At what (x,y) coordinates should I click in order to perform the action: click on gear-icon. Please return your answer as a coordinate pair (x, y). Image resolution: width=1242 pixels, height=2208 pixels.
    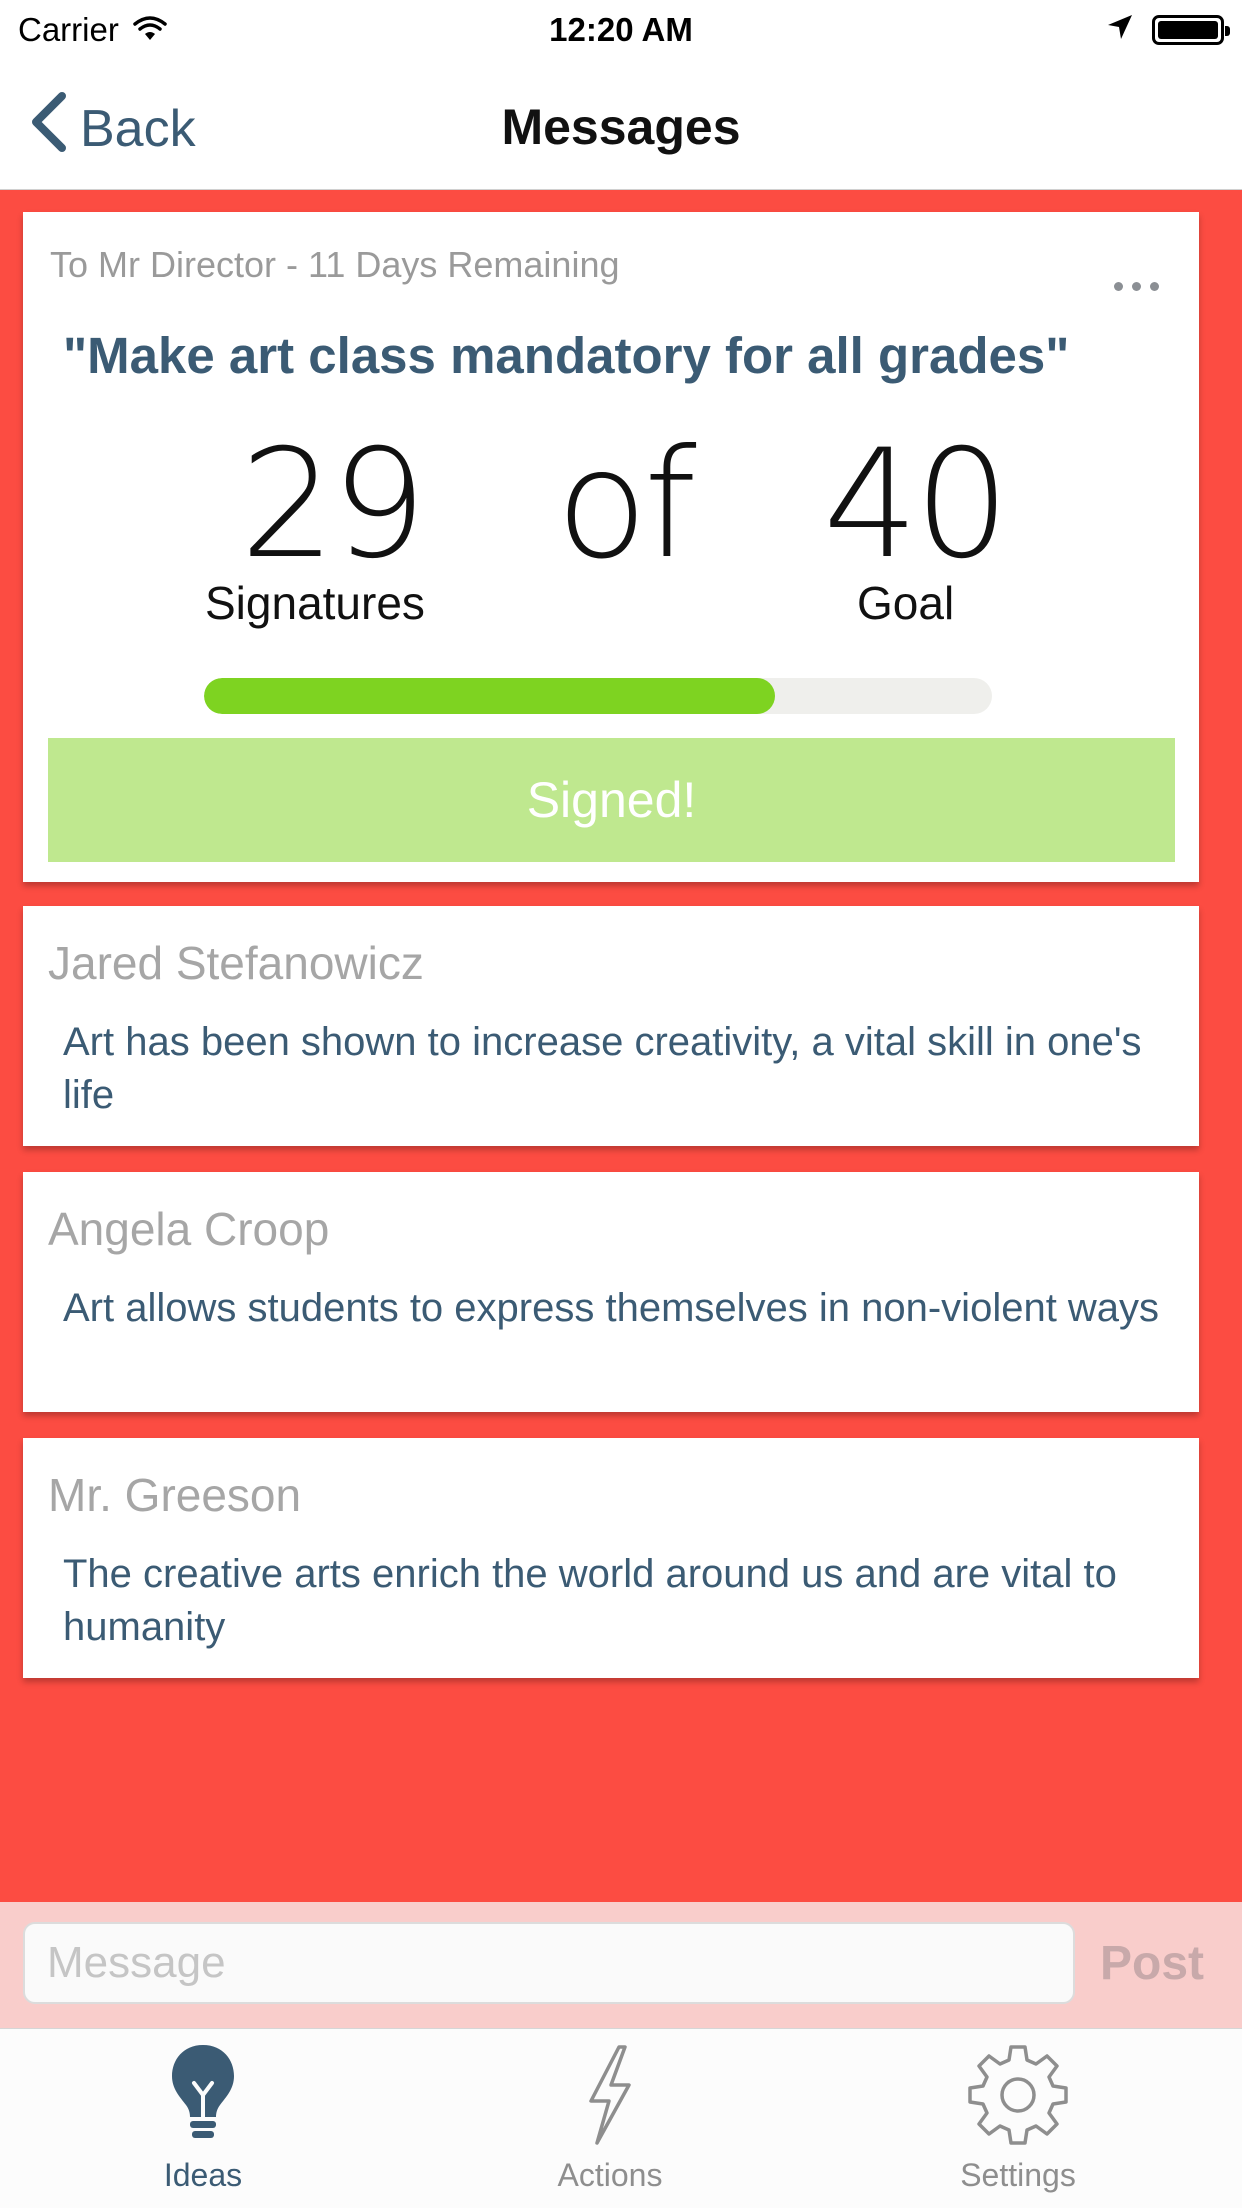
    Looking at the image, I should click on (1018, 2095).